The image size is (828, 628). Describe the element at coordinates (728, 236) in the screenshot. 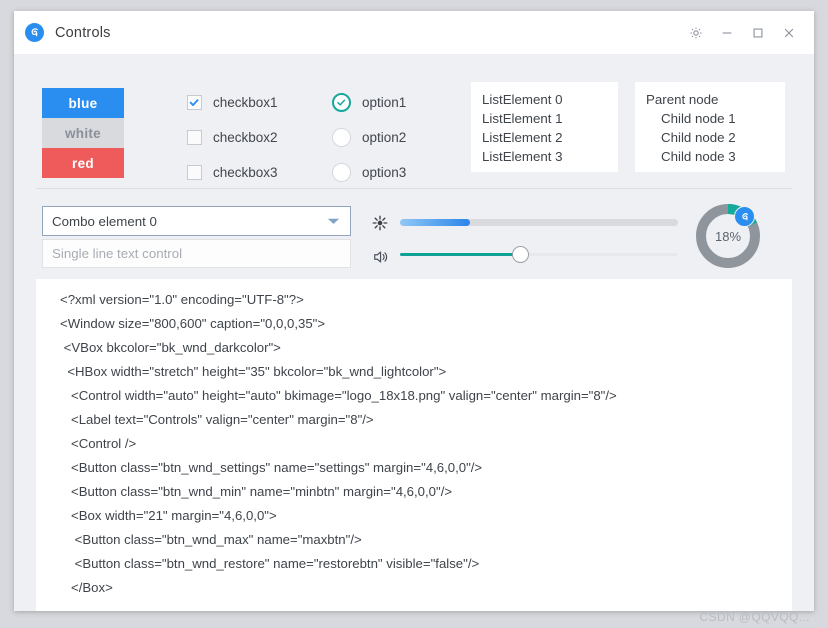

I see `circular-progress: 18%` at that location.